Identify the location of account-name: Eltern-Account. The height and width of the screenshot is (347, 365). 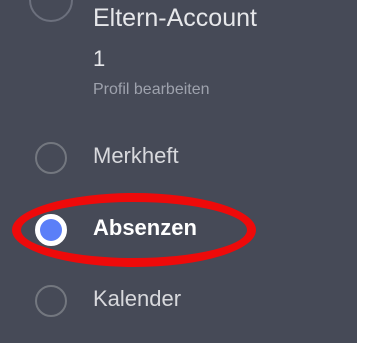
(175, 18).